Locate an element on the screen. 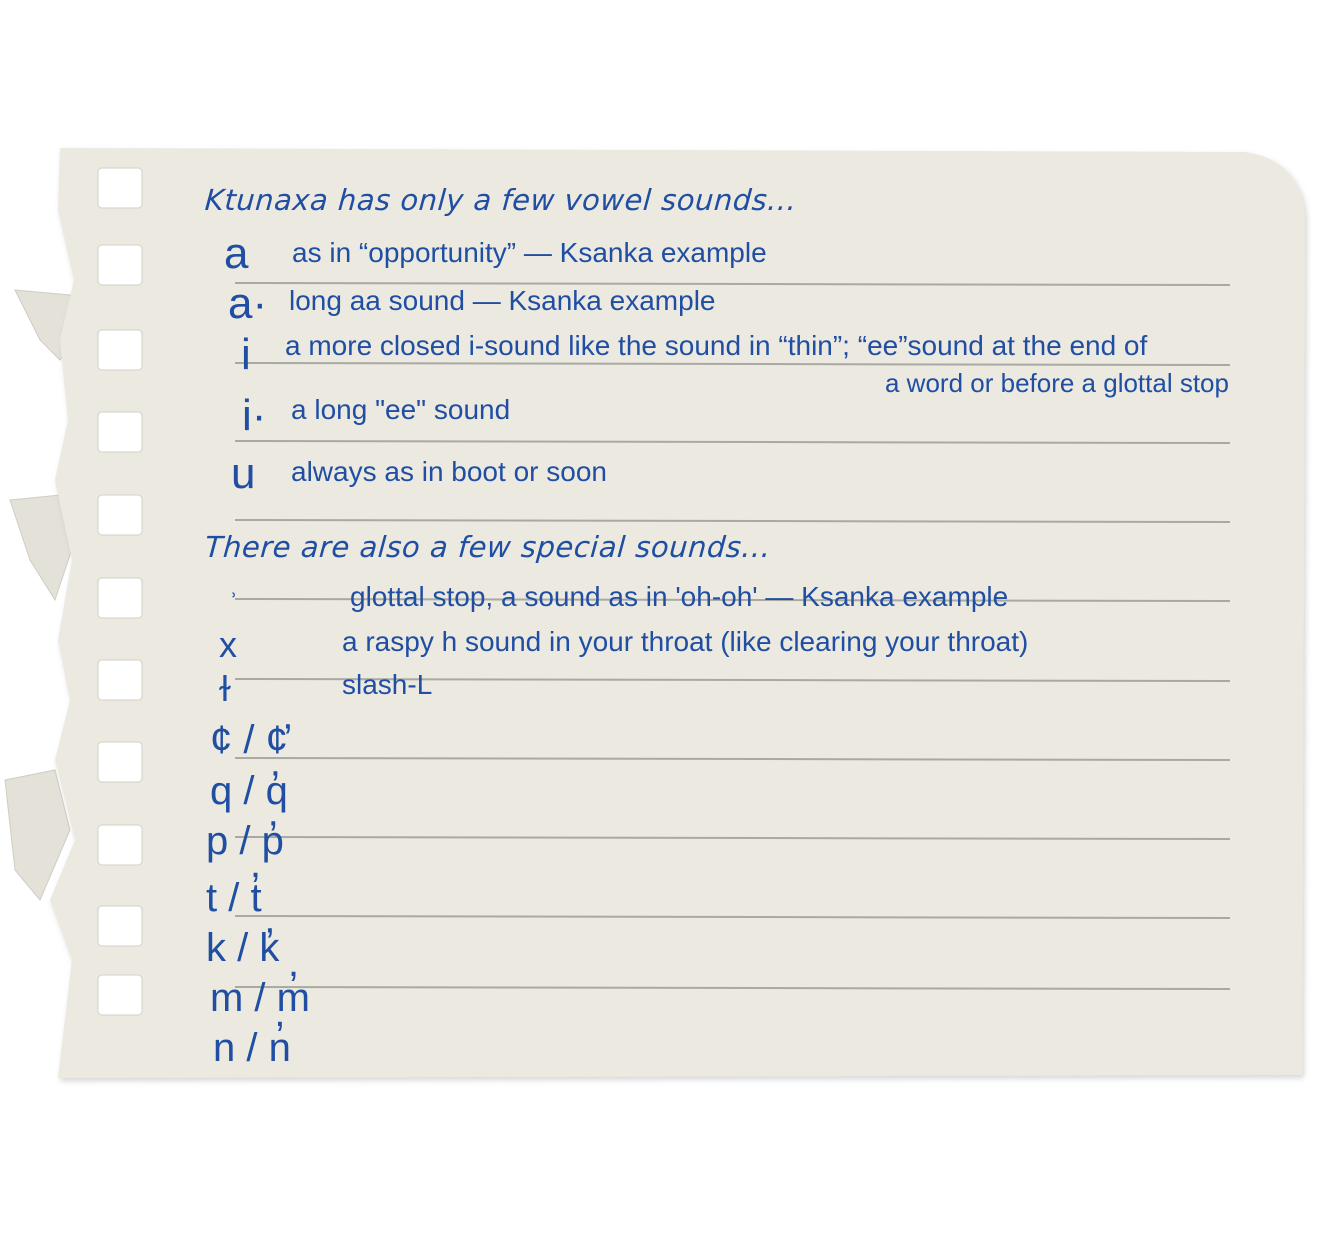 The height and width of the screenshot is (1242, 1324). vowel-desc-i-long: a long "ee" sound is located at coordinates (401, 409).